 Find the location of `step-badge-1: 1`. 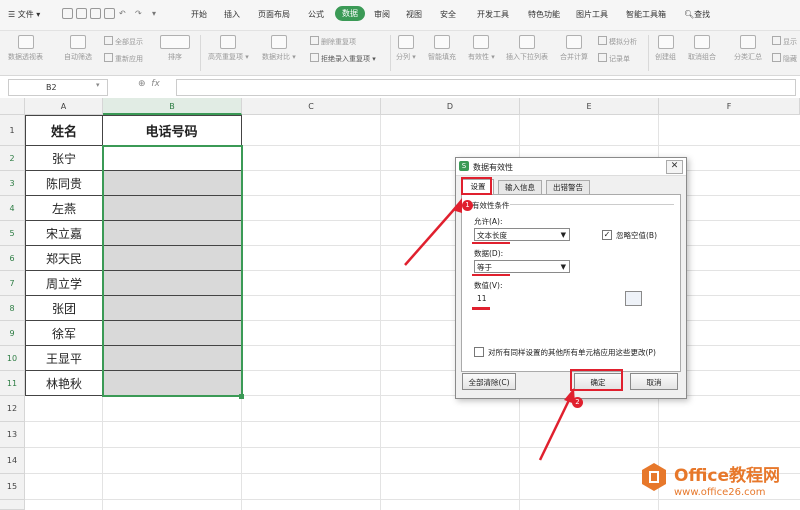

step-badge-1: 1 is located at coordinates (467, 205).